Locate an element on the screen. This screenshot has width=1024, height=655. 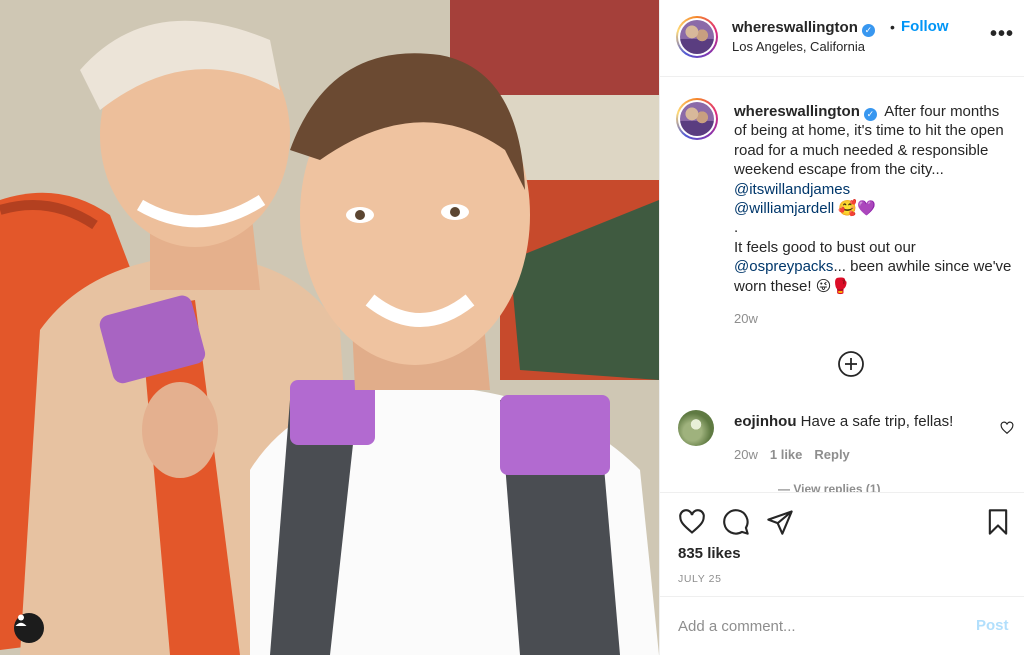
caption-author-avatar is located at coordinates (697, 119).